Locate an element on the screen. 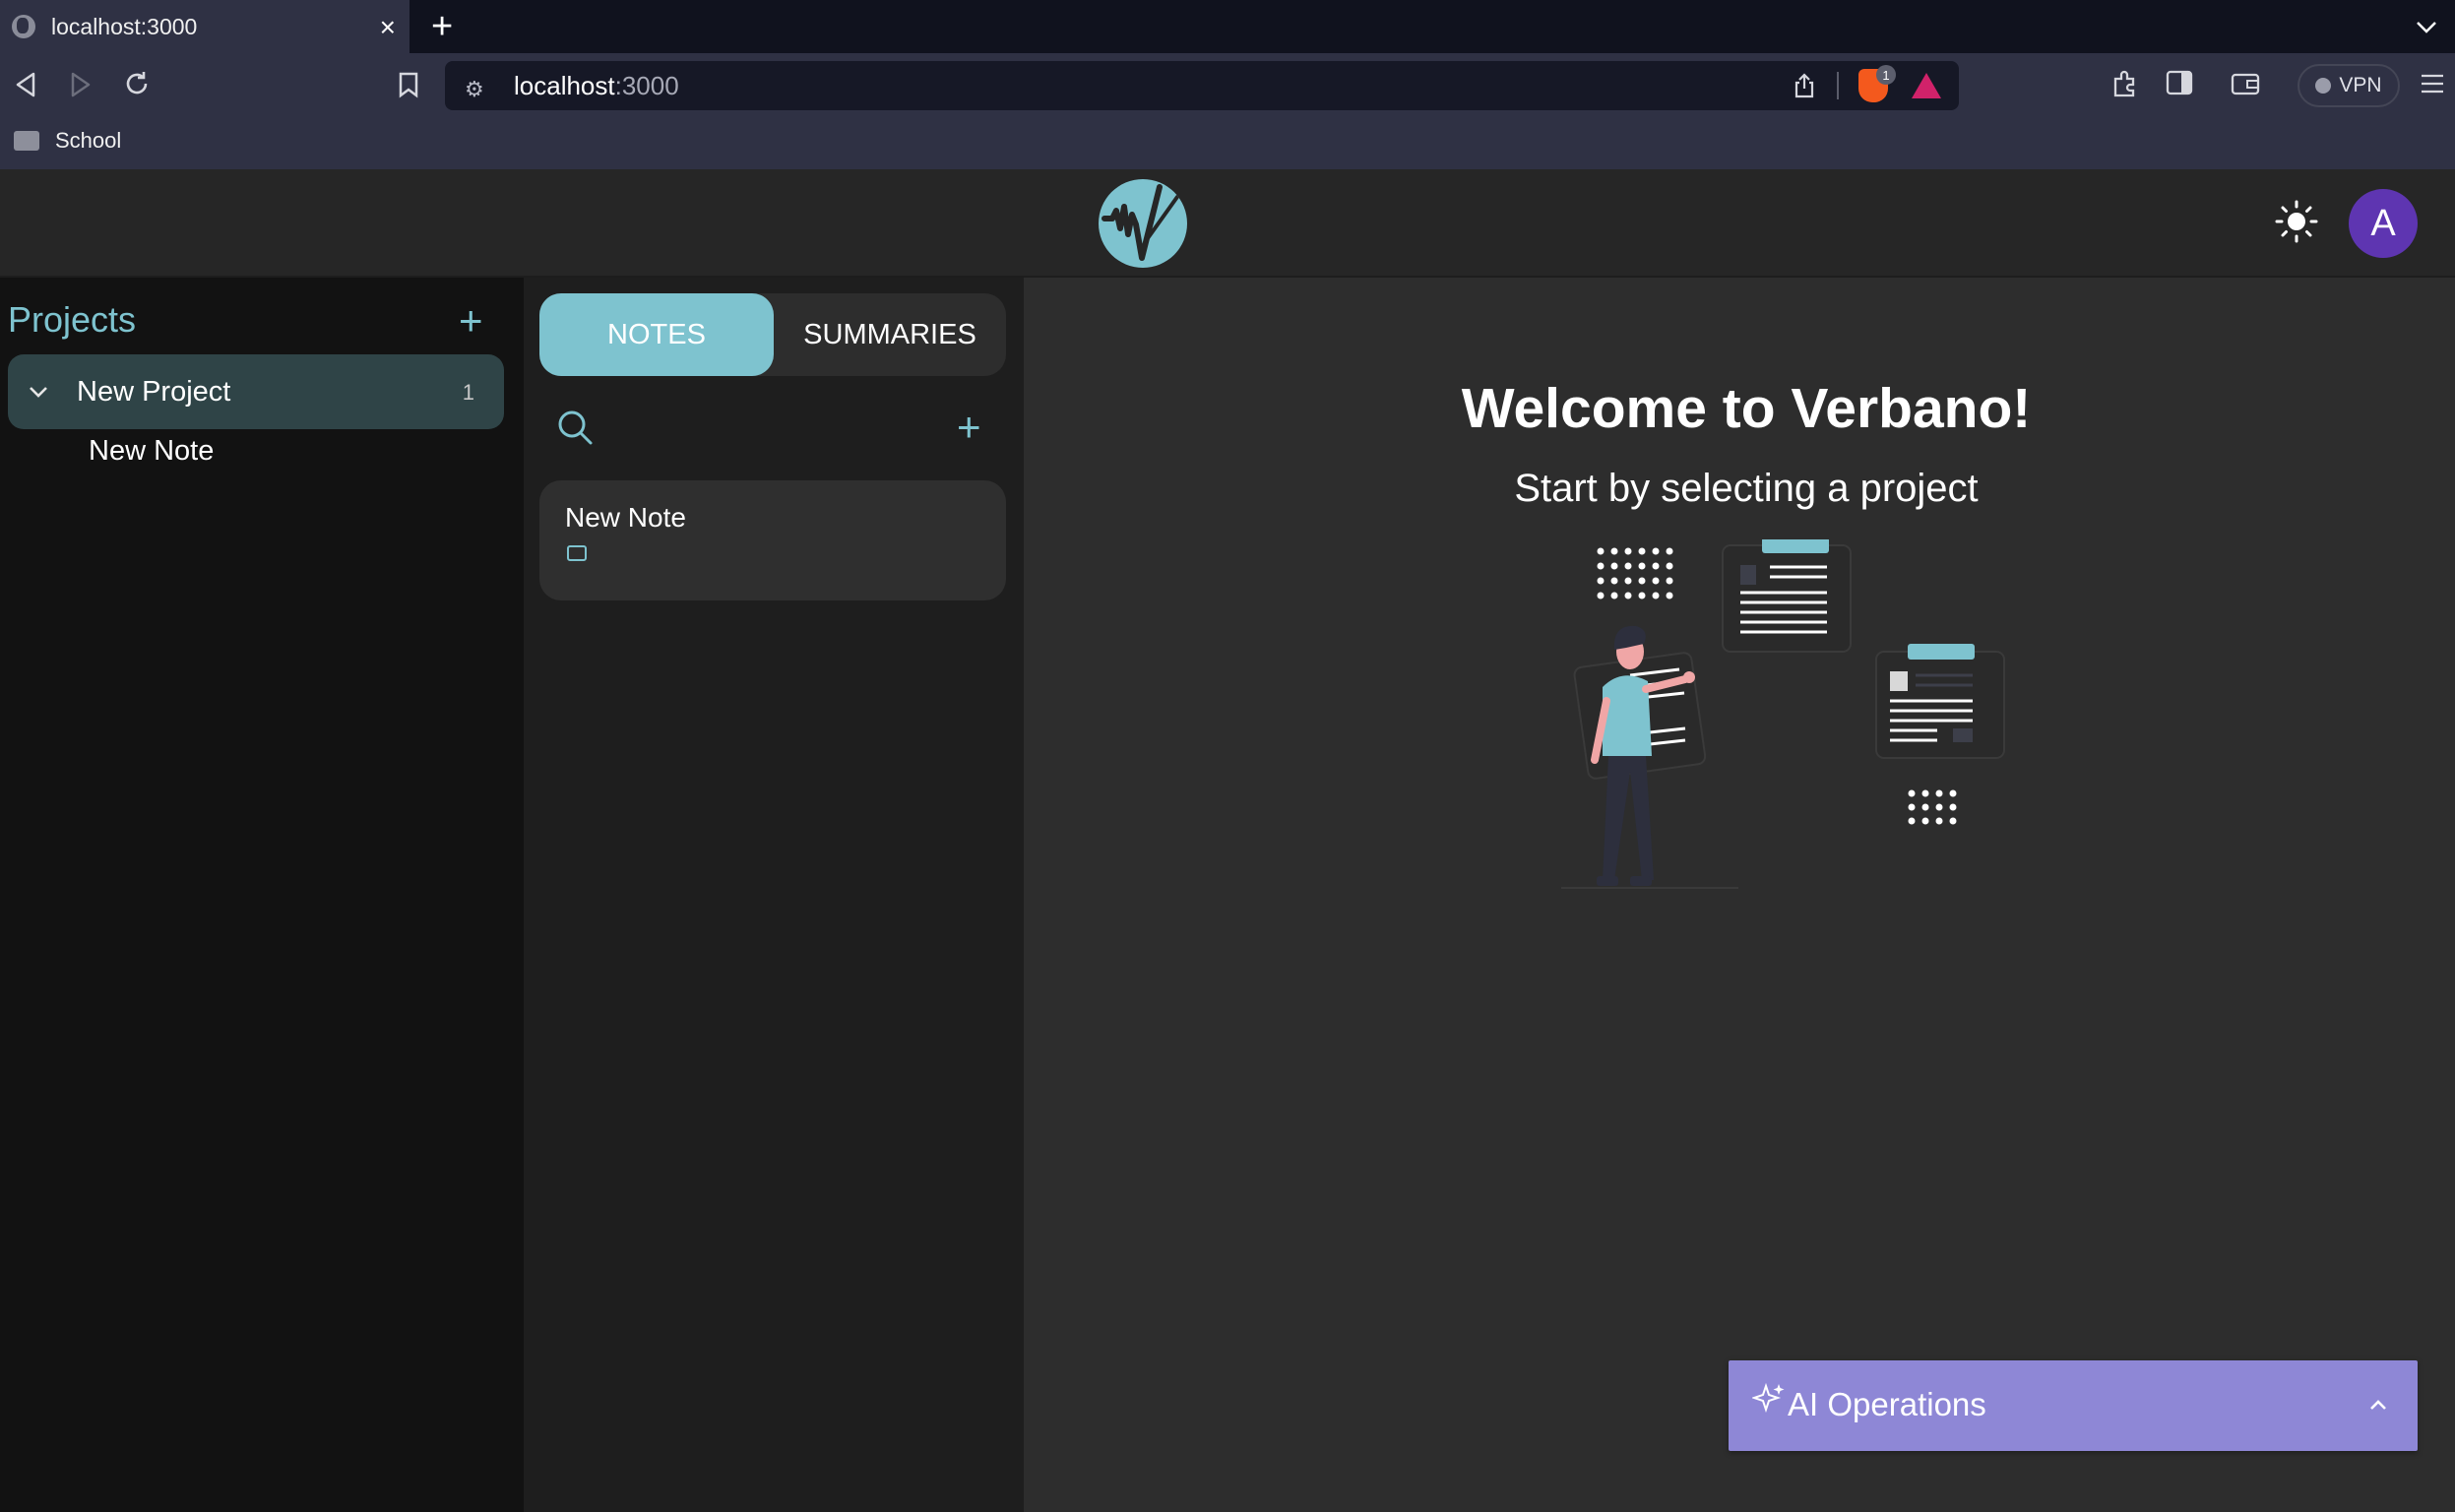 The height and width of the screenshot is (1512, 2455). subtitles-icon is located at coordinates (577, 553).